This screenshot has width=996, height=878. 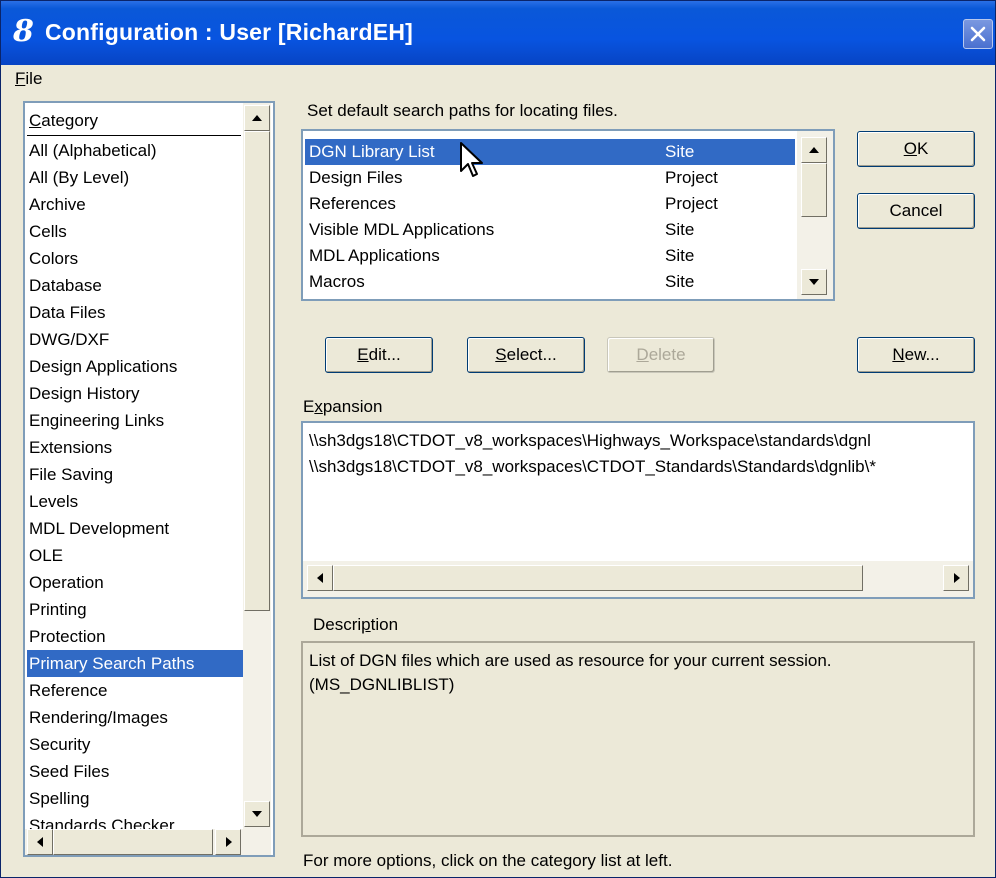 I want to click on category-item: Reference, so click(x=135, y=690).